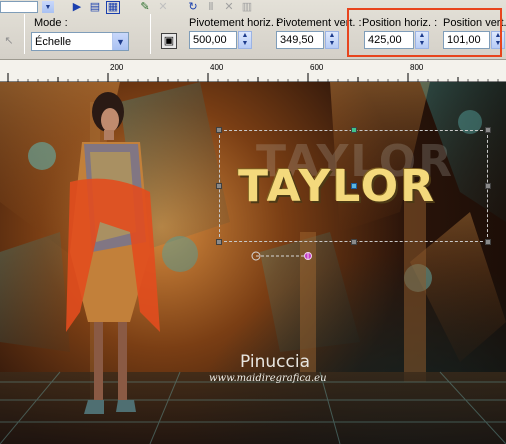 The width and height of the screenshot is (506, 444). What do you see at coordinates (354, 186) in the screenshot?
I see `pivot-point-handle` at bounding box center [354, 186].